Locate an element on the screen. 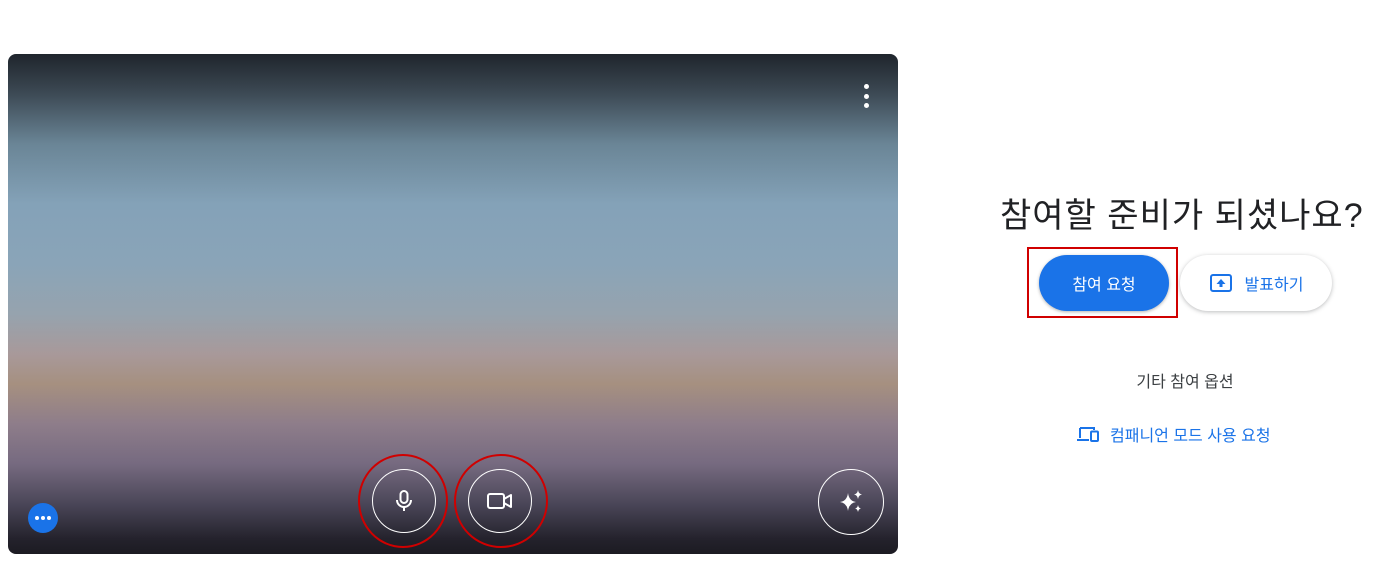 The height and width of the screenshot is (579, 1381). more-horiz-icon is located at coordinates (43, 518).